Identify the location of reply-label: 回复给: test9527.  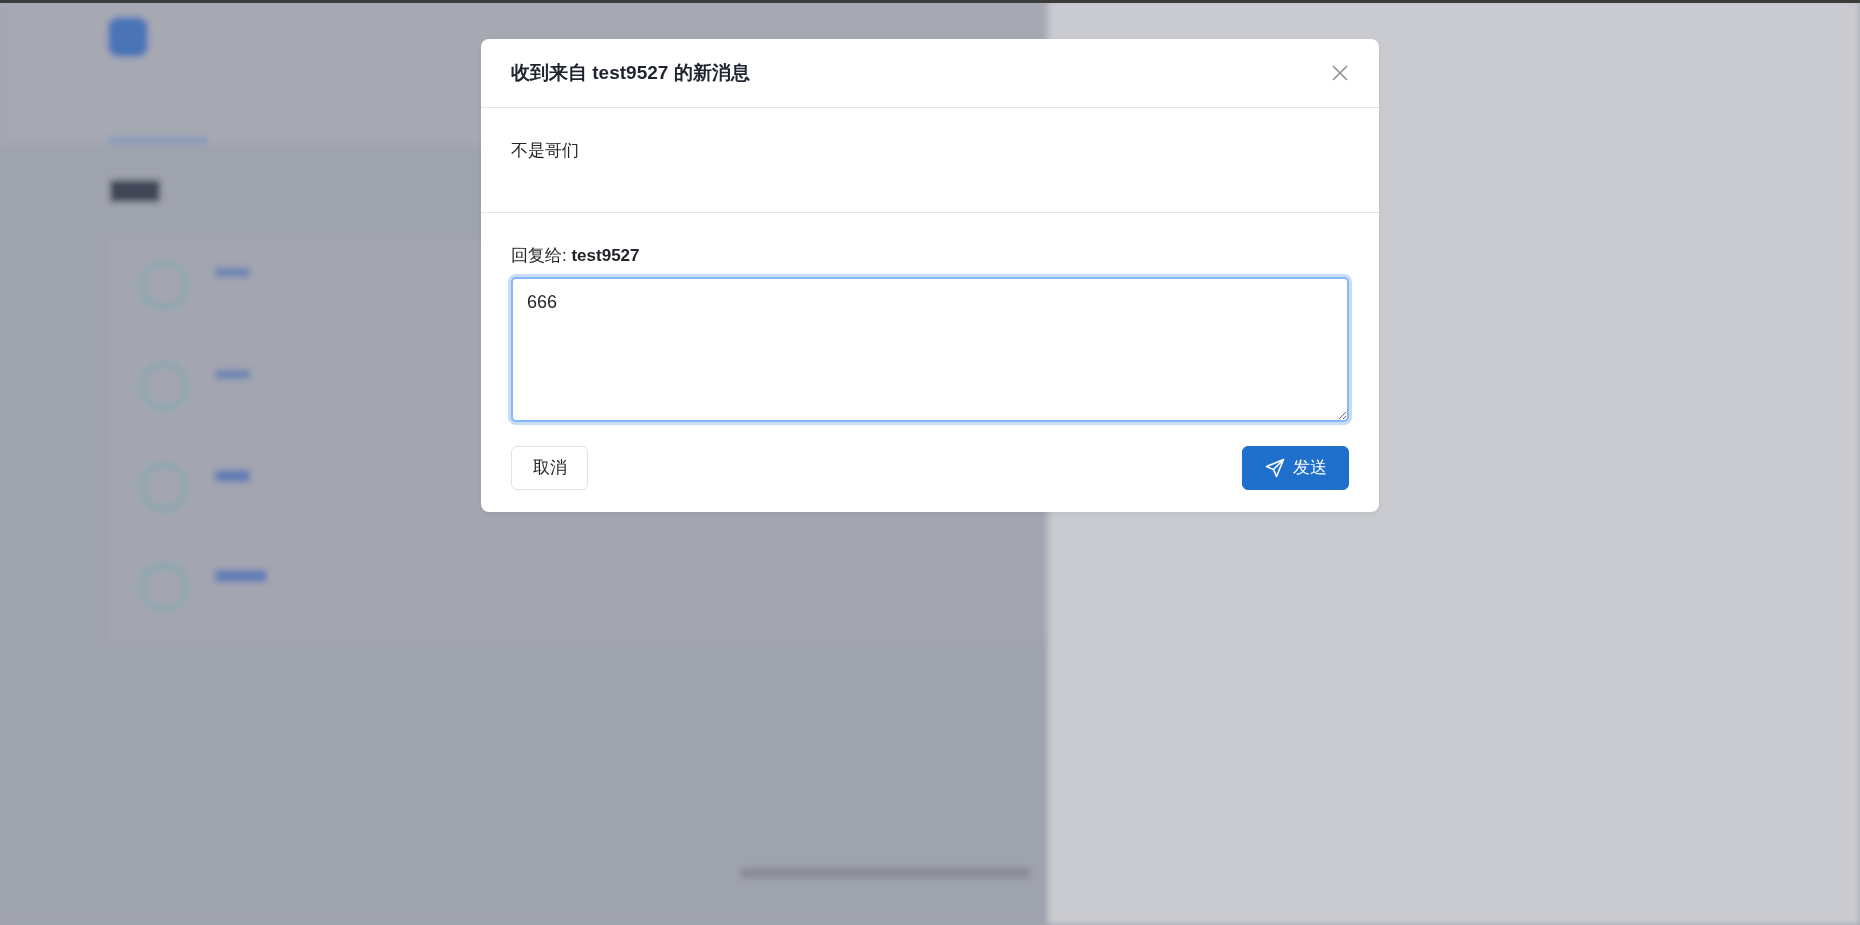
(576, 256).